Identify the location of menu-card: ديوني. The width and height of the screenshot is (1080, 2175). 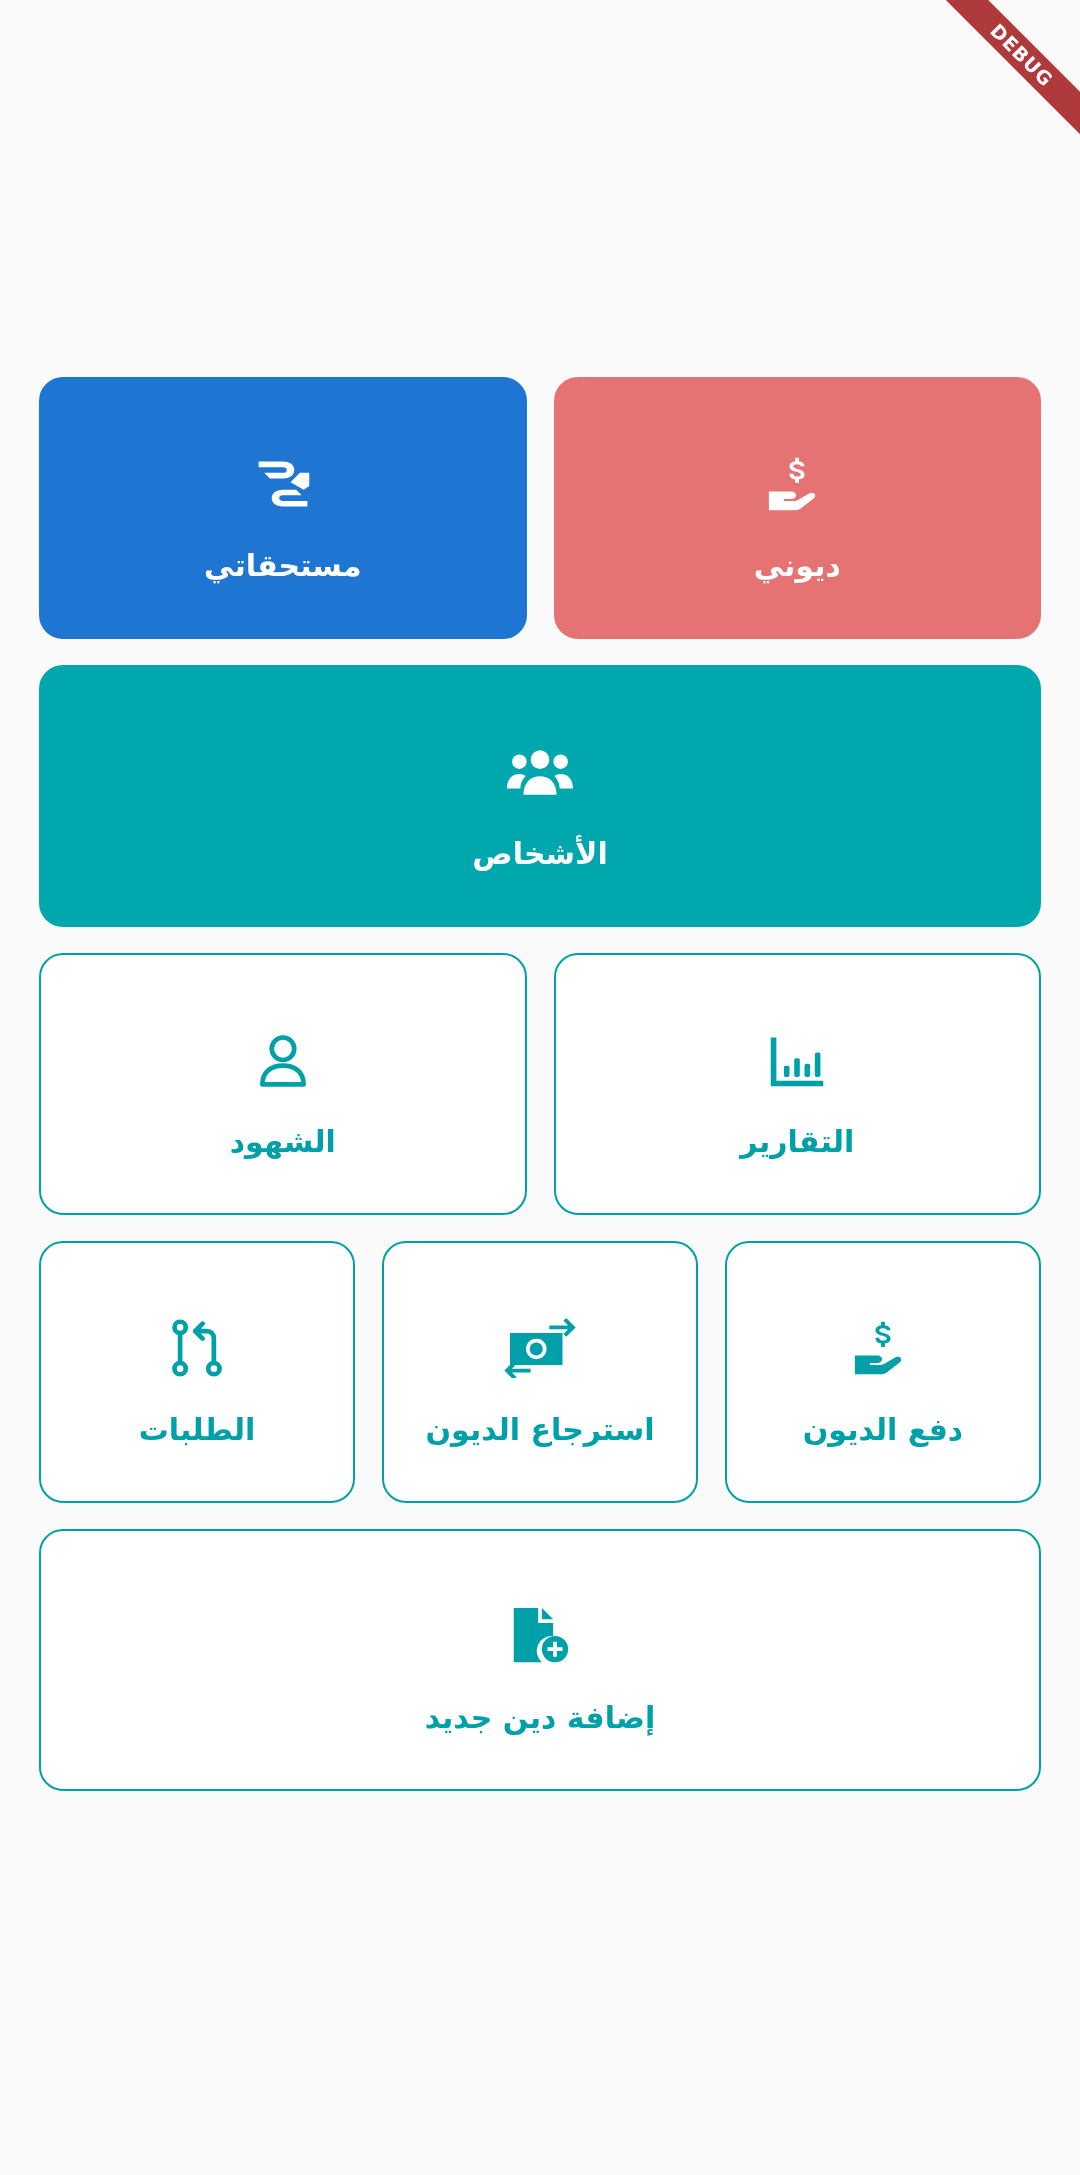
(797, 508).